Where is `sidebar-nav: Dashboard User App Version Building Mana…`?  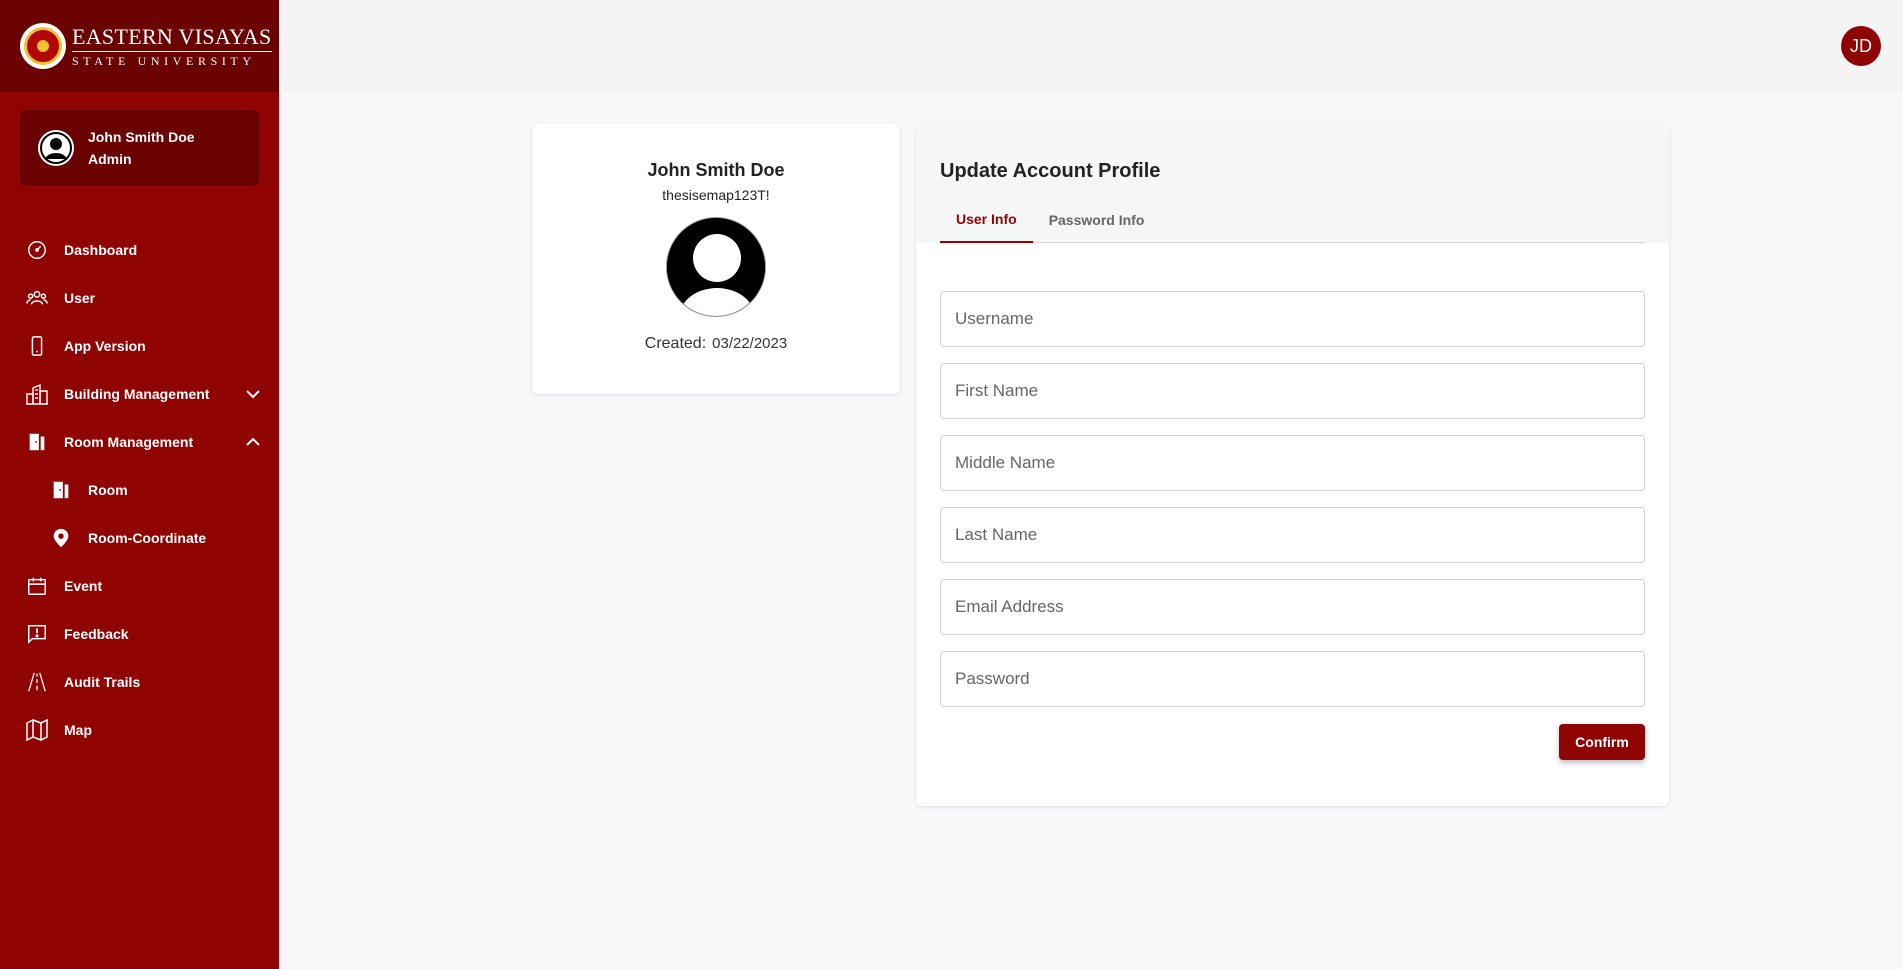 sidebar-nav: Dashboard User App Version Building Mana… is located at coordinates (139, 490).